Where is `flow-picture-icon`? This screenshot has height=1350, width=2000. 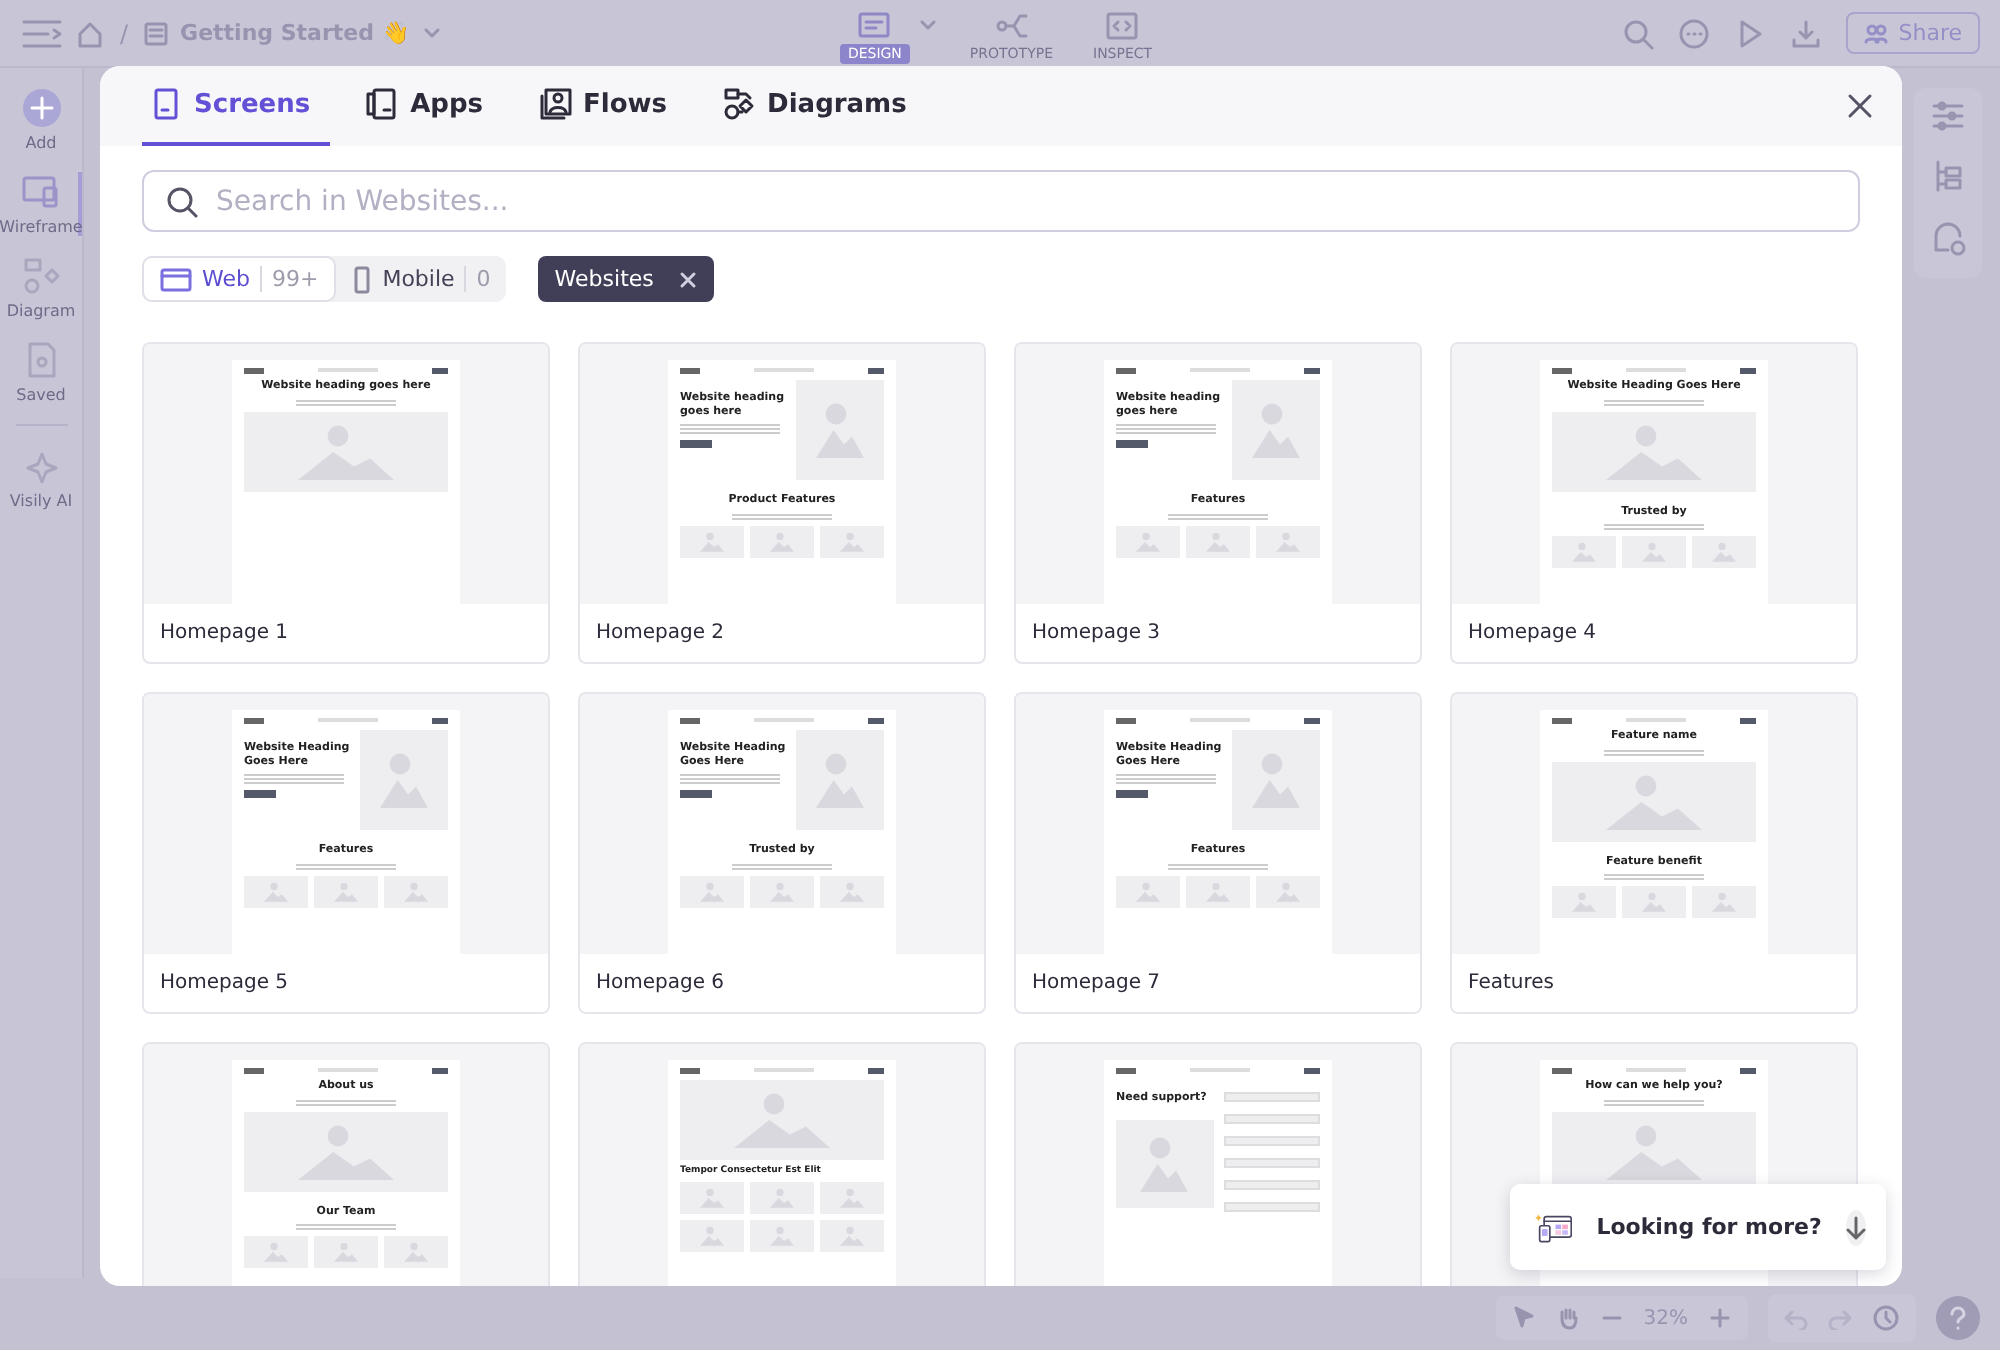 flow-picture-icon is located at coordinates (555, 104).